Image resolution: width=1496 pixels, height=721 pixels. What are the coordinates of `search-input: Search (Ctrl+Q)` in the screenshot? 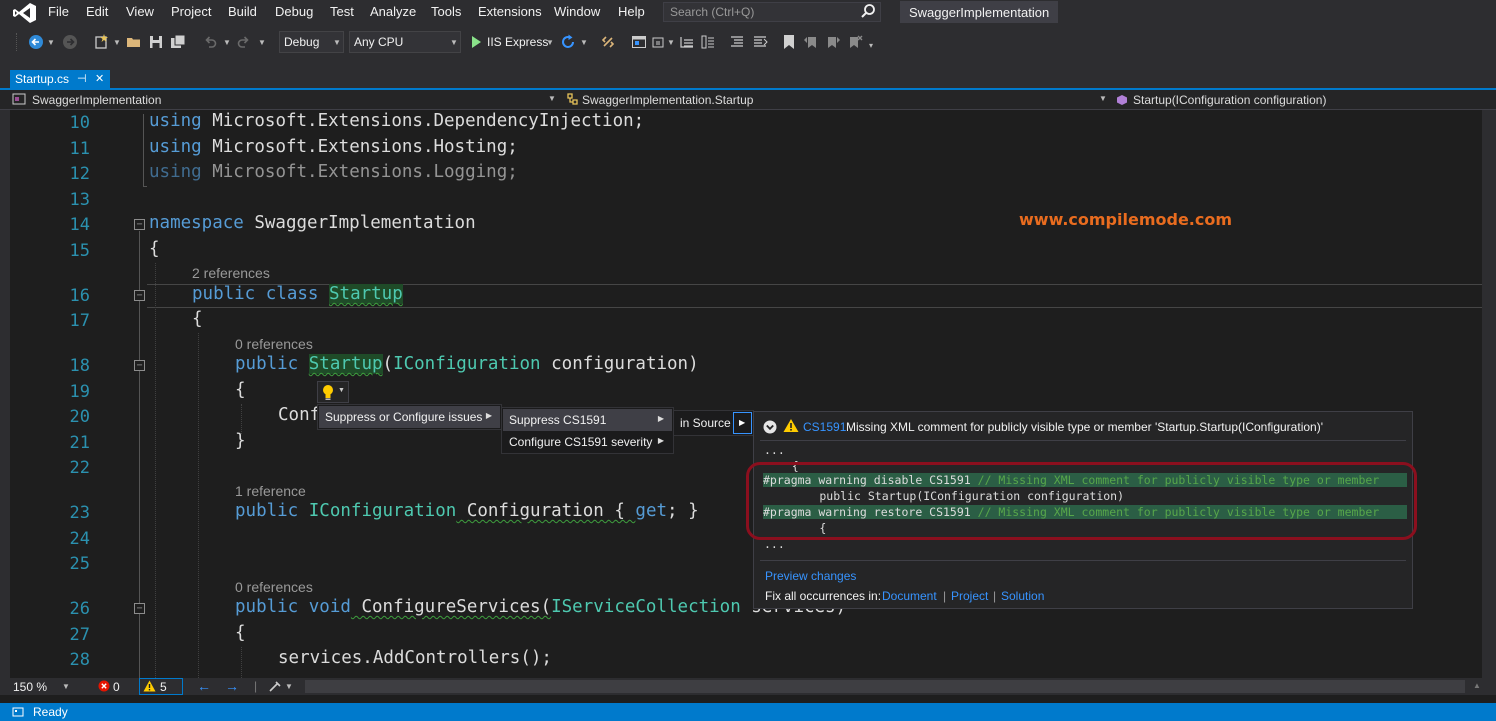 It's located at (772, 12).